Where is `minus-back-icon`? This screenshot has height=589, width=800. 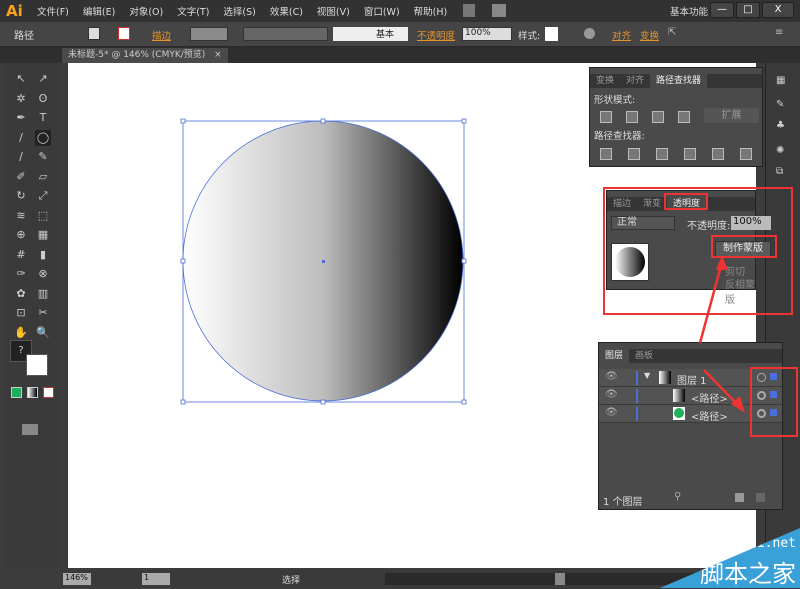
minus-back-icon is located at coordinates (746, 154).